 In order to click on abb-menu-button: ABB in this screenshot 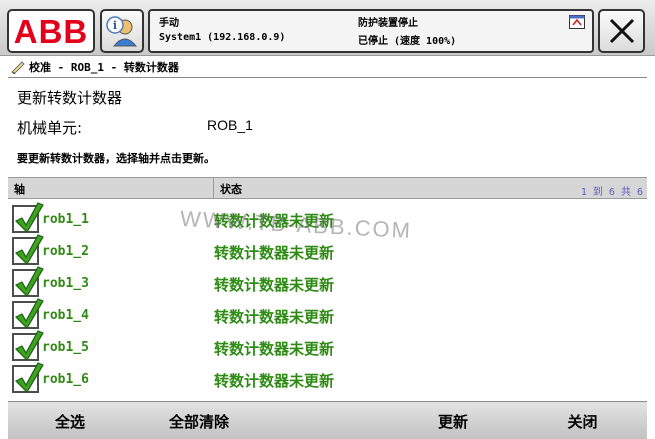, I will do `click(51, 31)`.